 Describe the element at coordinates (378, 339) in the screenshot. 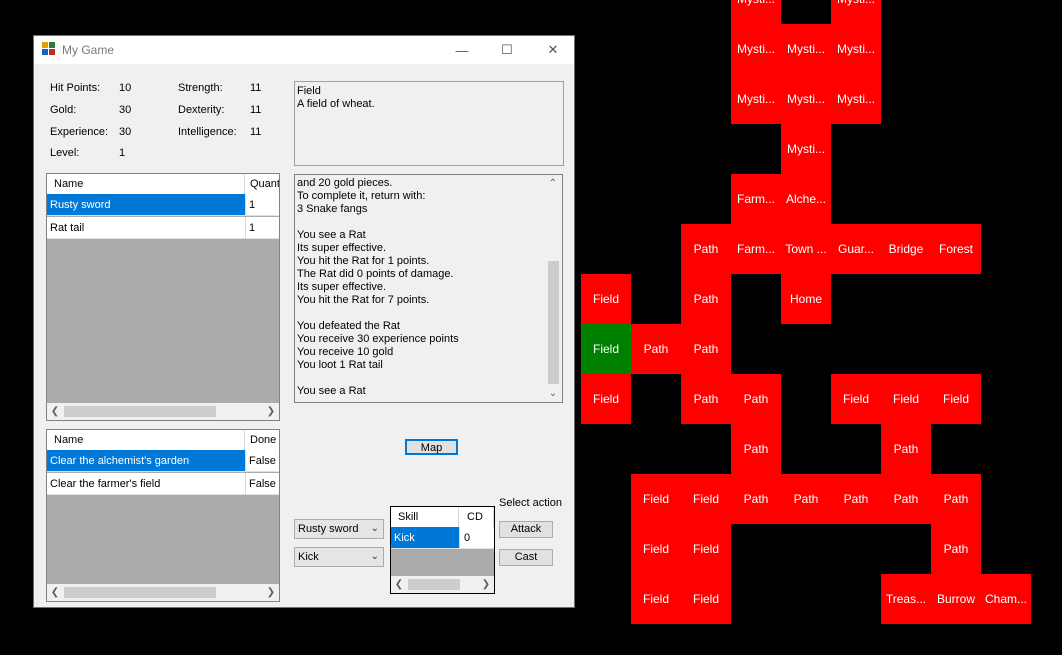

I see `log-line: You receive 30 experience points` at that location.